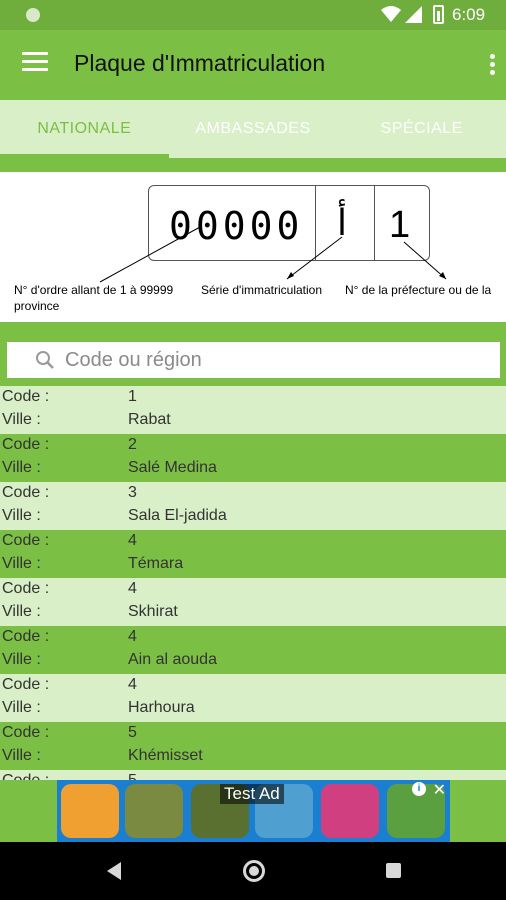 The width and height of the screenshot is (506, 900). What do you see at coordinates (200, 63) in the screenshot?
I see `app-title: Plaque d'Immatriculation` at bounding box center [200, 63].